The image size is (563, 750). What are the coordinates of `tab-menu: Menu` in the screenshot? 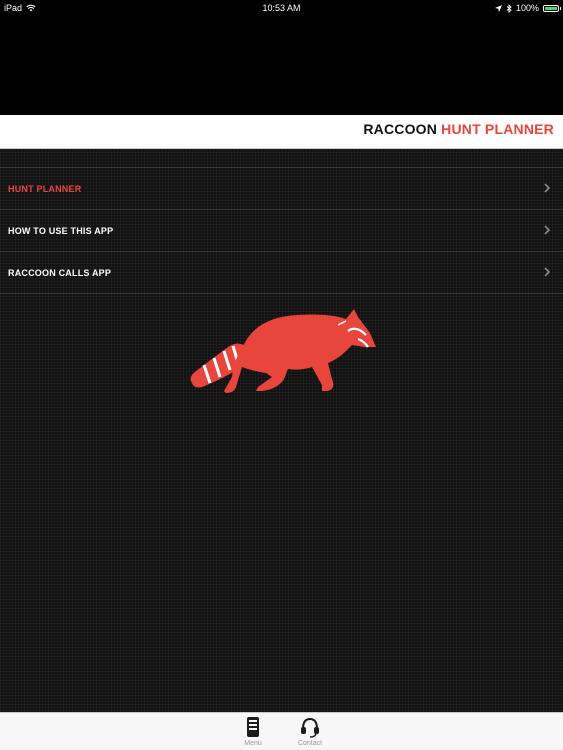 It's located at (253, 731).